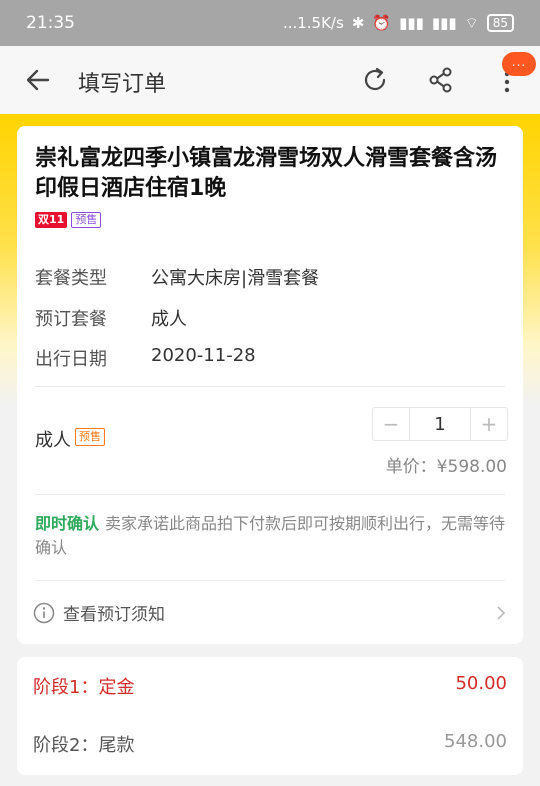 The width and height of the screenshot is (540, 786). What do you see at coordinates (270, 80) in the screenshot?
I see `navbar: 填写订单` at bounding box center [270, 80].